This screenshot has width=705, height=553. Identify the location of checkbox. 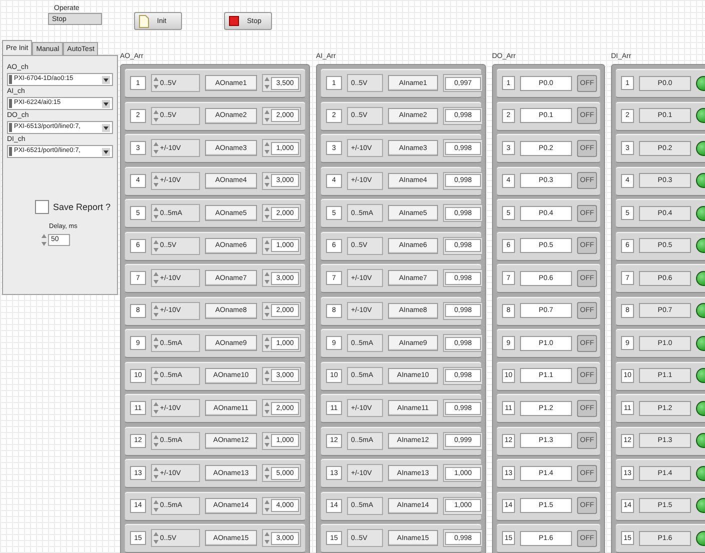
(42, 207).